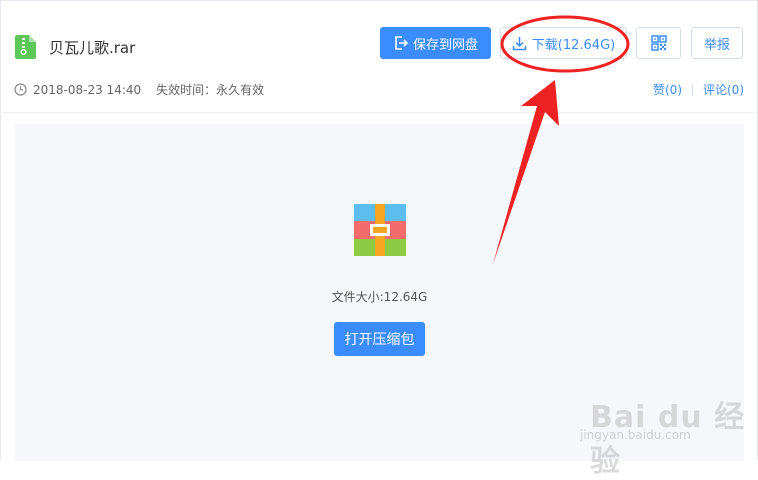 The height and width of the screenshot is (480, 758). I want to click on clock-icon, so click(20, 89).